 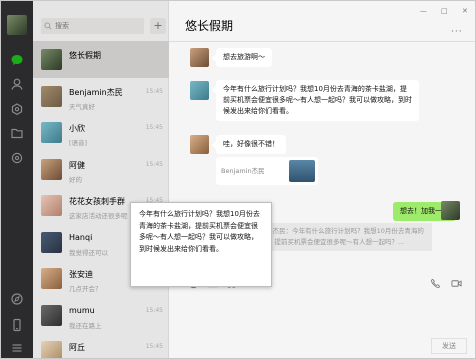 I want to click on search-input, so click(x=95, y=26).